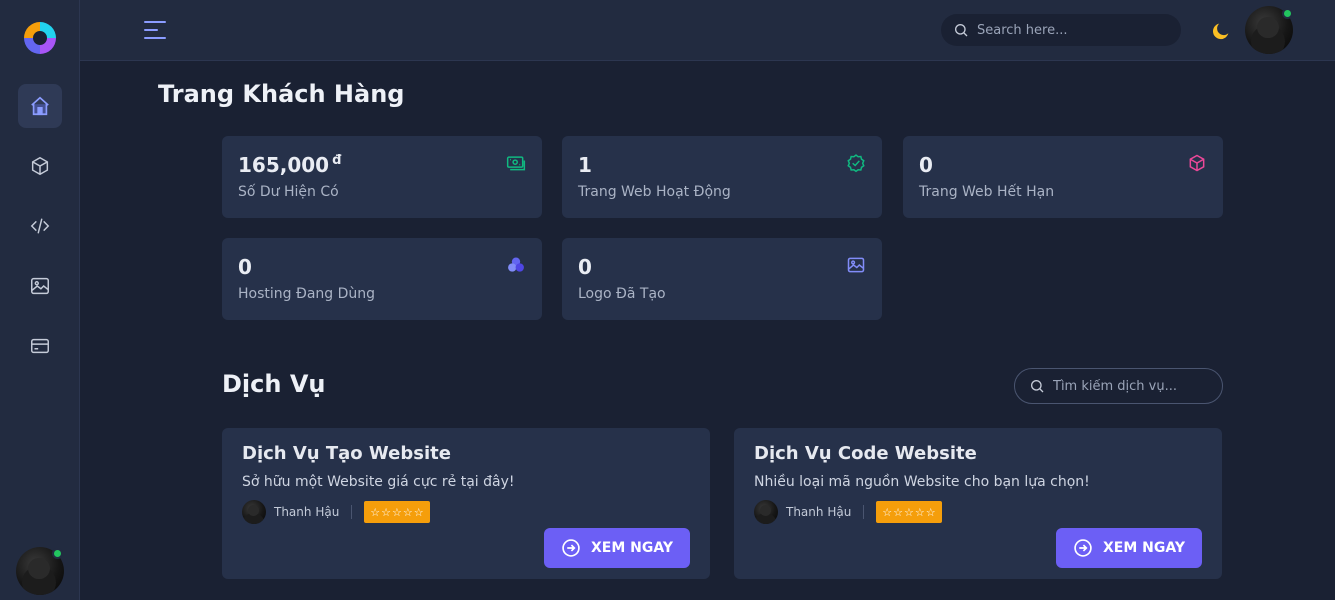  Describe the element at coordinates (722, 177) in the screenshot. I see `stat-card-active-websites: 1 Trang Web Hoạt Động` at that location.